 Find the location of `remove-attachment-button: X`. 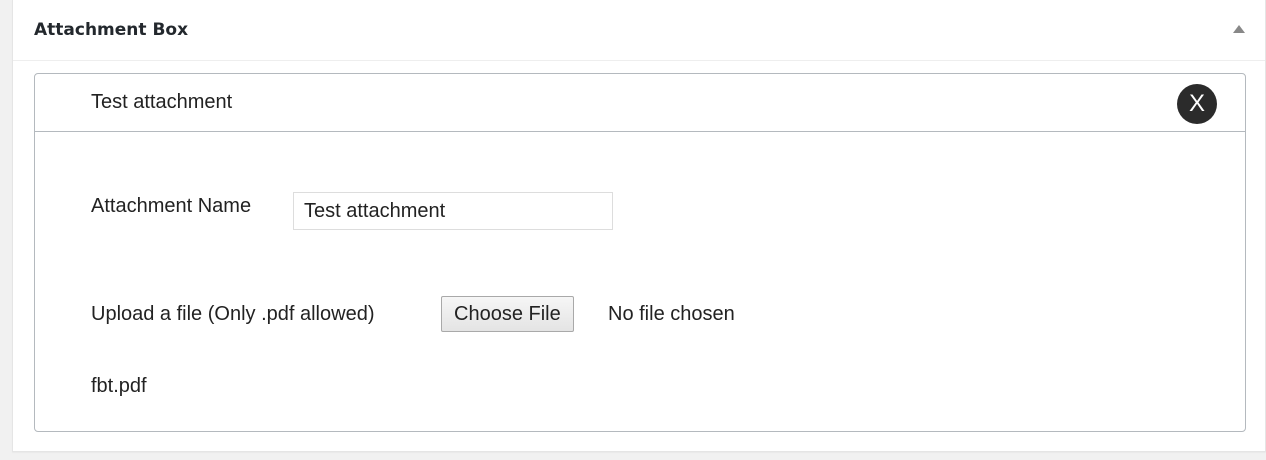

remove-attachment-button: X is located at coordinates (1197, 104).